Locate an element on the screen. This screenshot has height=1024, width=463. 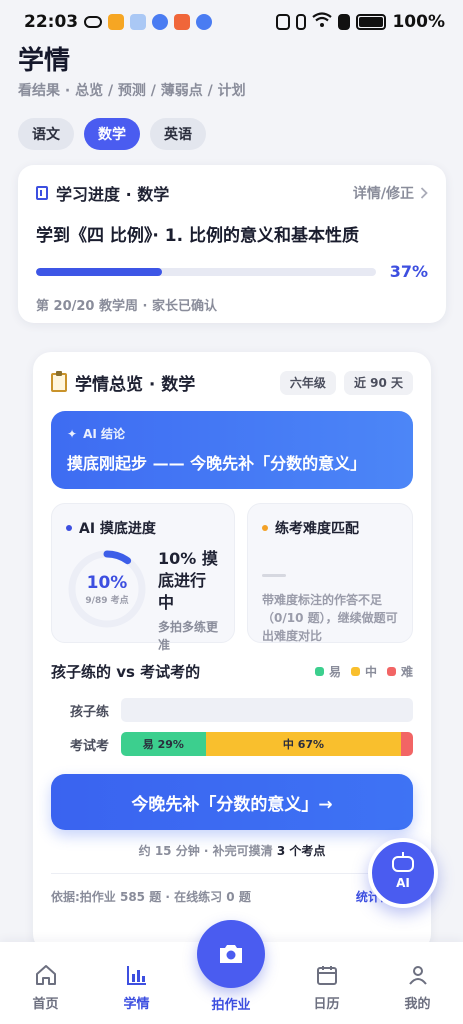
difficulty-desc: 带难度标注的作答不足（0/10 题），继续做题可出难度对比 is located at coordinates (330, 618).